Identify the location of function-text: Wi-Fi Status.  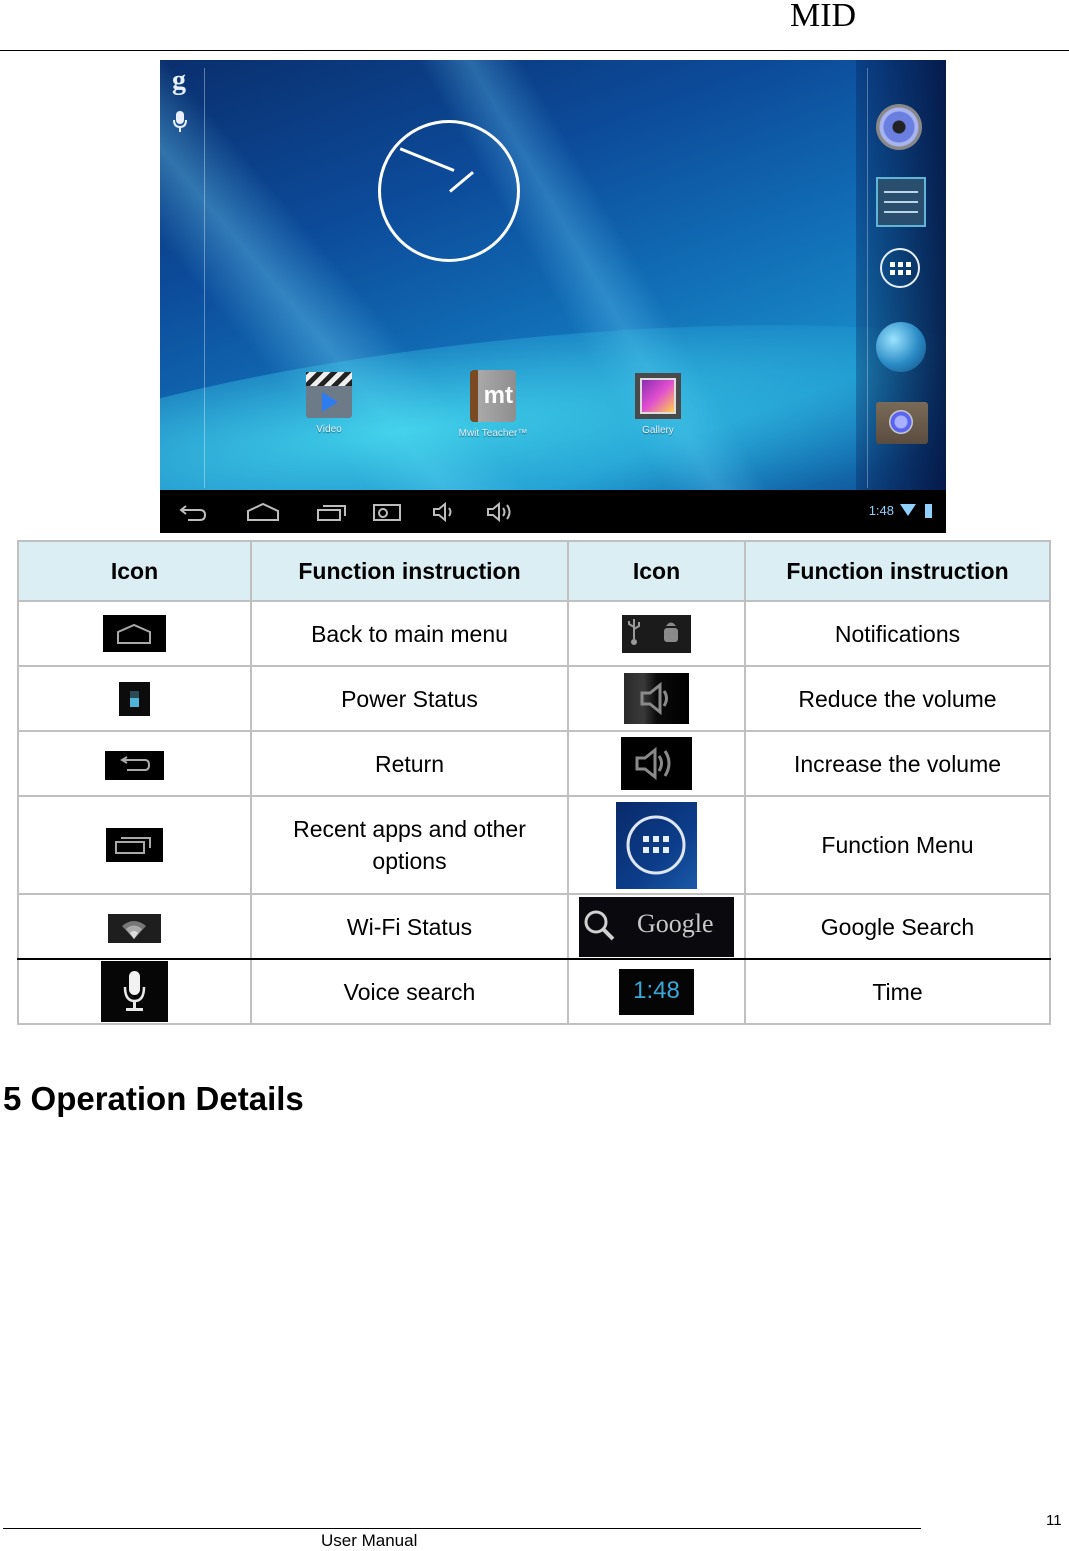
(409, 926).